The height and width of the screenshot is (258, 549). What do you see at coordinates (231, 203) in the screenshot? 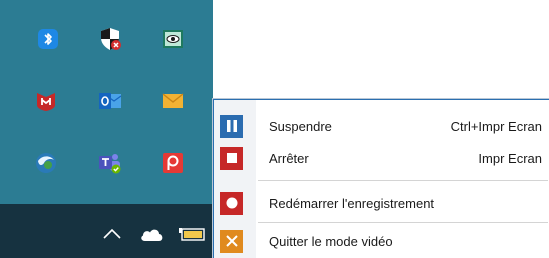
I see `record-icon` at bounding box center [231, 203].